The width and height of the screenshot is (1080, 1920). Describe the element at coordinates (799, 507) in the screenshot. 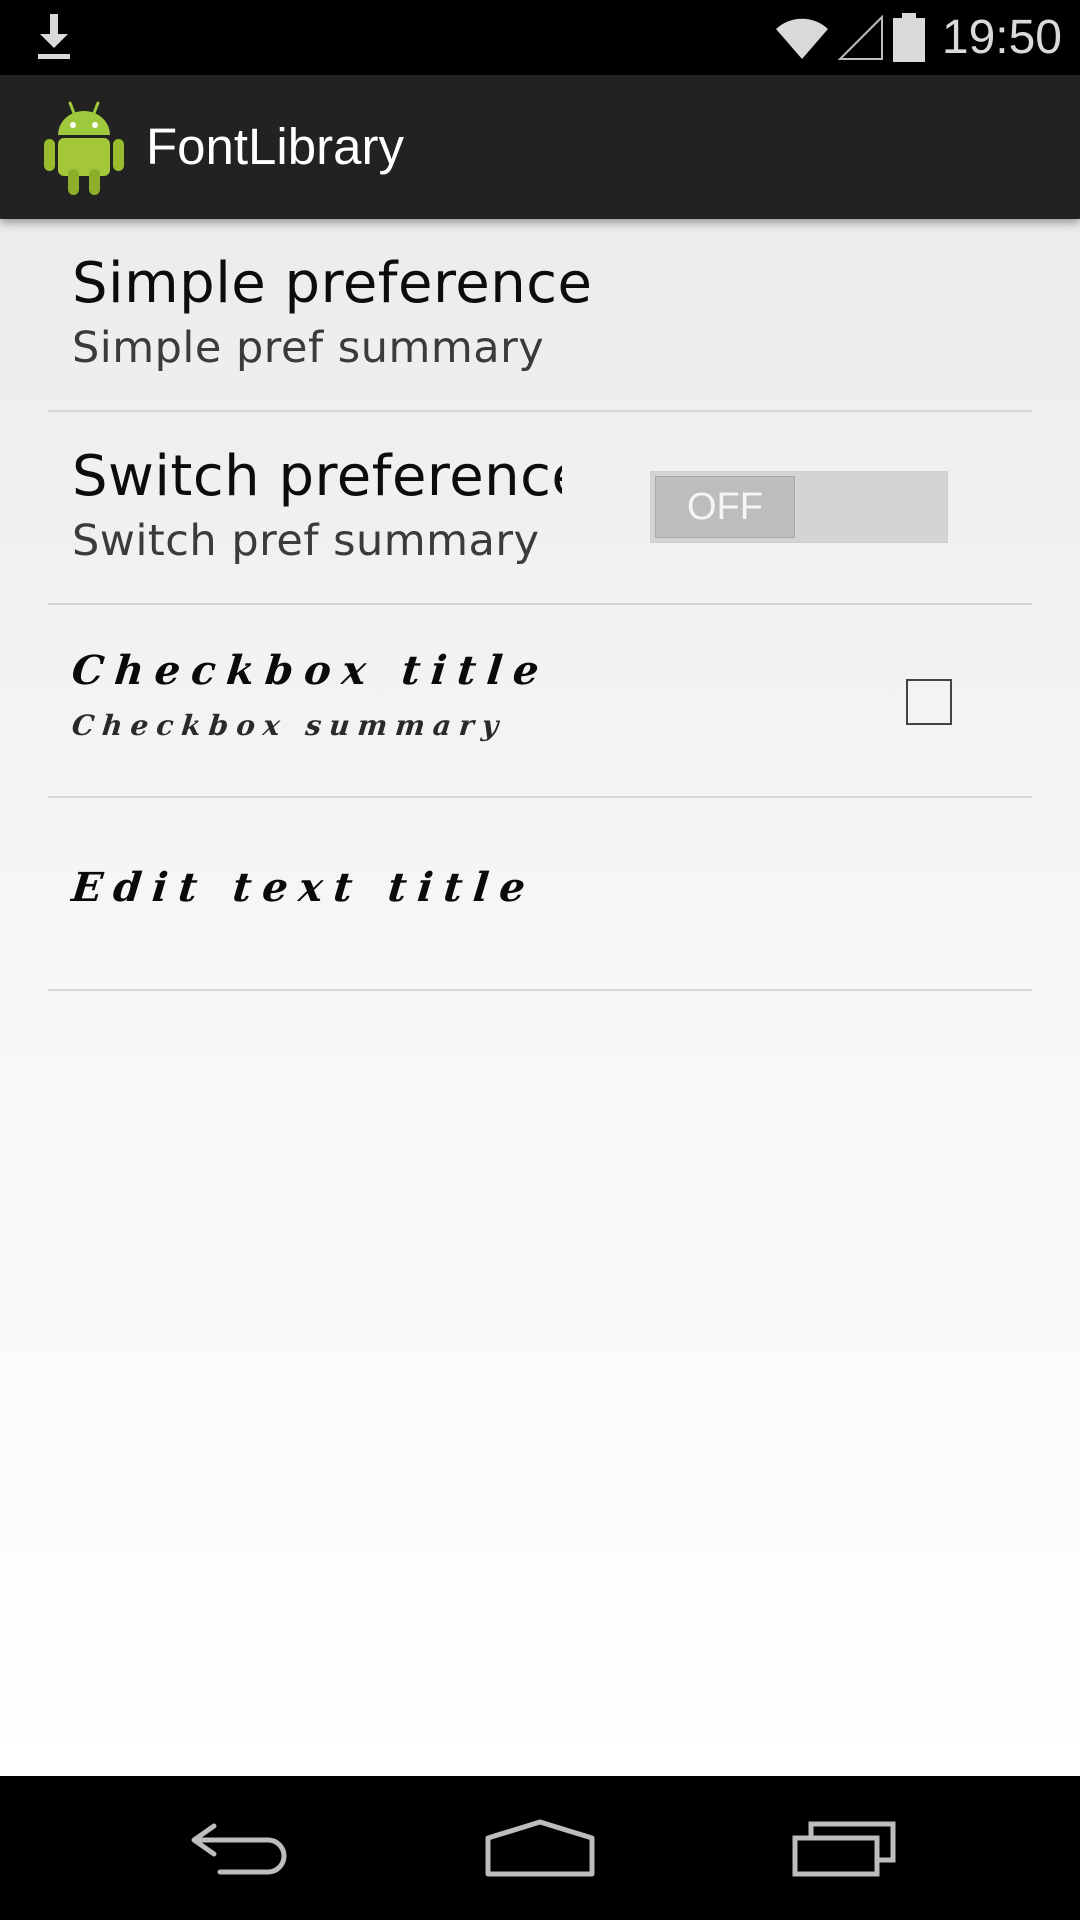

I see `switch-toggle: OFF` at that location.